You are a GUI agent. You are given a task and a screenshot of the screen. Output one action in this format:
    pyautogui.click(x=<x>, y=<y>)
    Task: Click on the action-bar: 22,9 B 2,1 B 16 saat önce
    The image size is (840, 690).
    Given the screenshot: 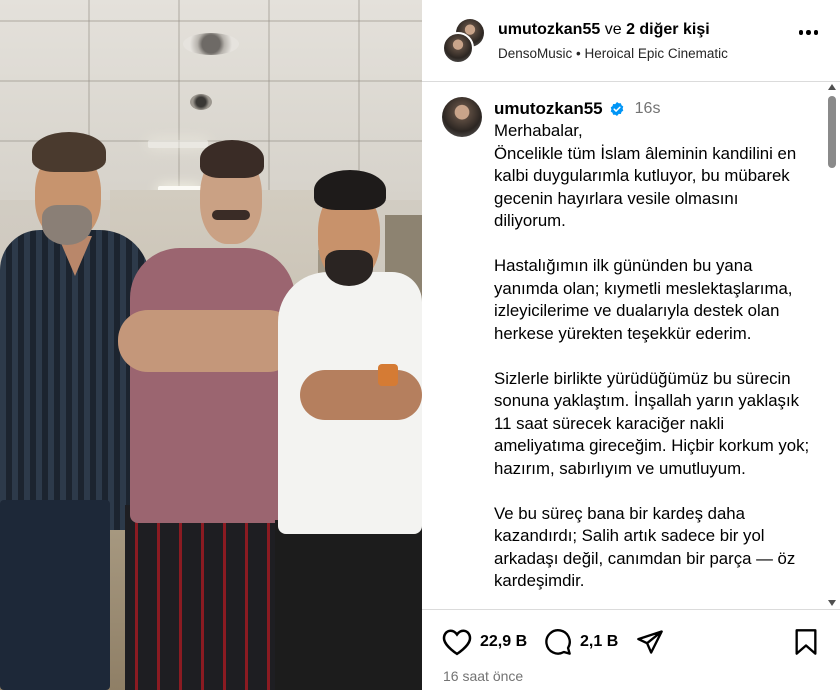 What is the action you would take?
    pyautogui.click(x=631, y=650)
    